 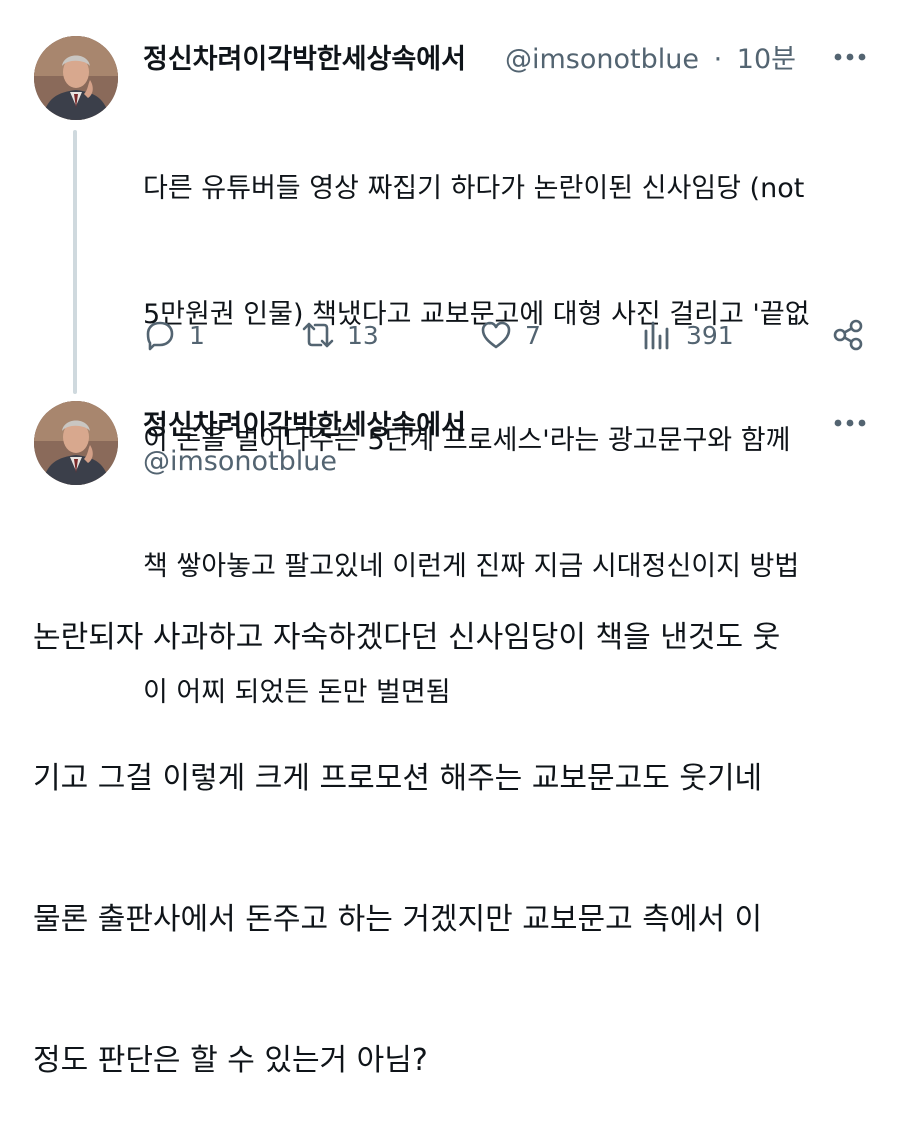 What do you see at coordinates (533, 335) in the screenshot?
I see `like-count: 7` at bounding box center [533, 335].